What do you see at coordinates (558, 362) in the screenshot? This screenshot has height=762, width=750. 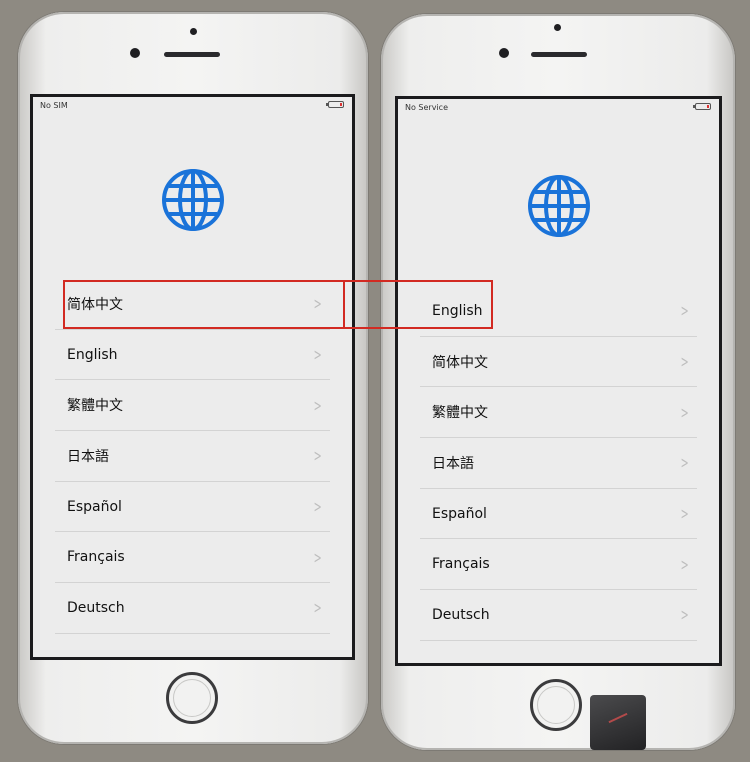 I see `language-option: 简体中文 >` at bounding box center [558, 362].